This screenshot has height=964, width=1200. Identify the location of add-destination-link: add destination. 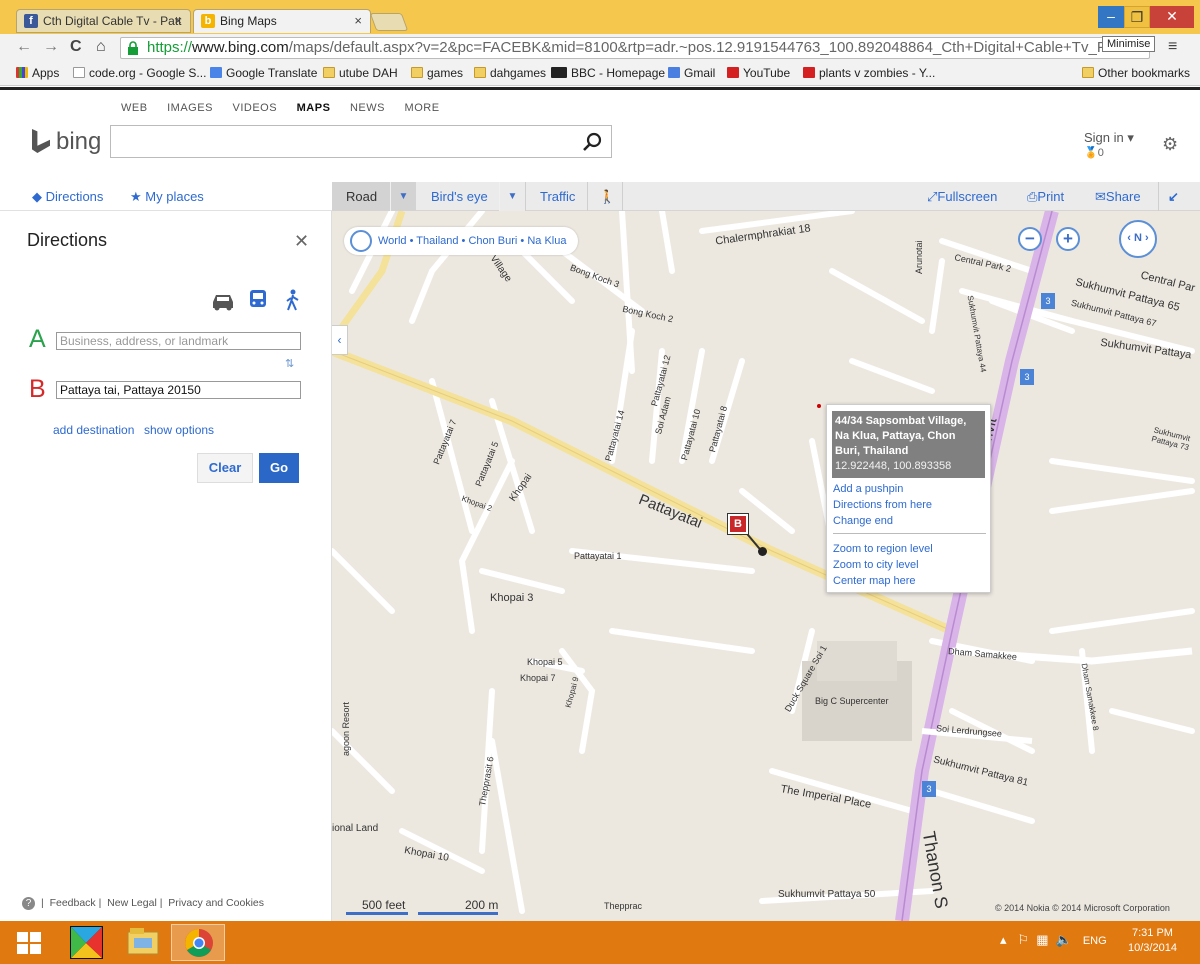
(93, 430).